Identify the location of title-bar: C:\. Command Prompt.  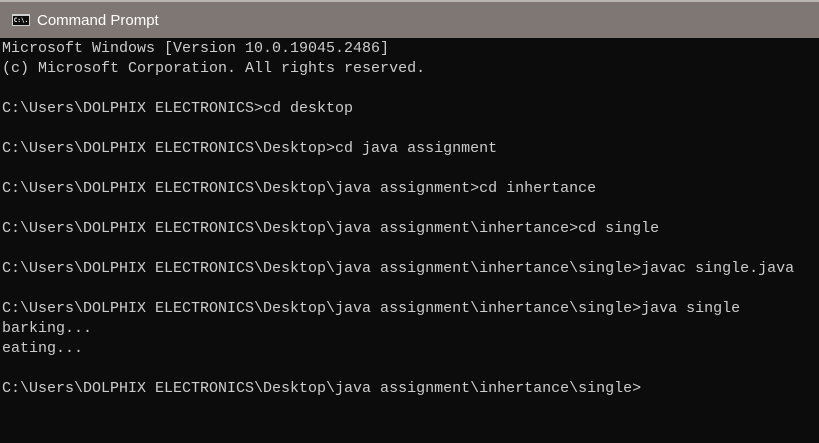
(409, 20).